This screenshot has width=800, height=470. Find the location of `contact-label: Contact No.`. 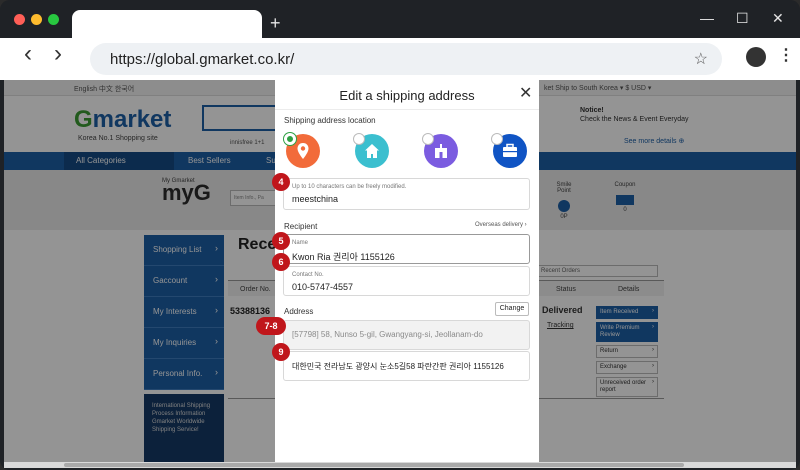

contact-label: Contact No. is located at coordinates (308, 275).